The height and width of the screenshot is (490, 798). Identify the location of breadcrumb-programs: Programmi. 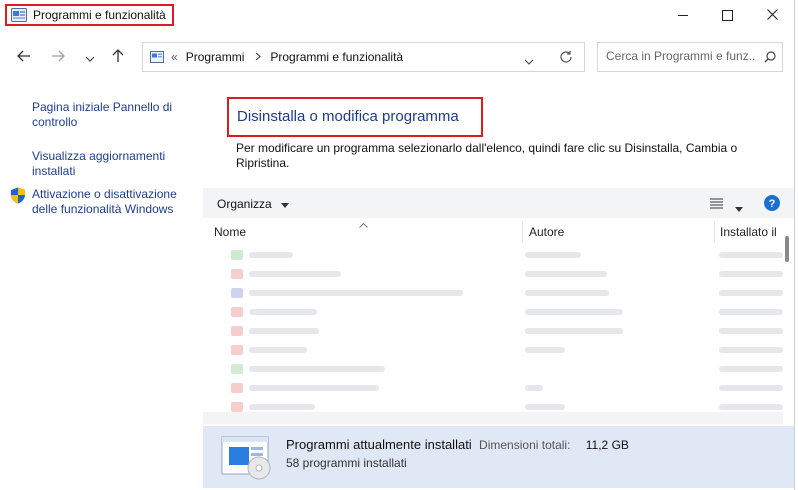
(215, 57).